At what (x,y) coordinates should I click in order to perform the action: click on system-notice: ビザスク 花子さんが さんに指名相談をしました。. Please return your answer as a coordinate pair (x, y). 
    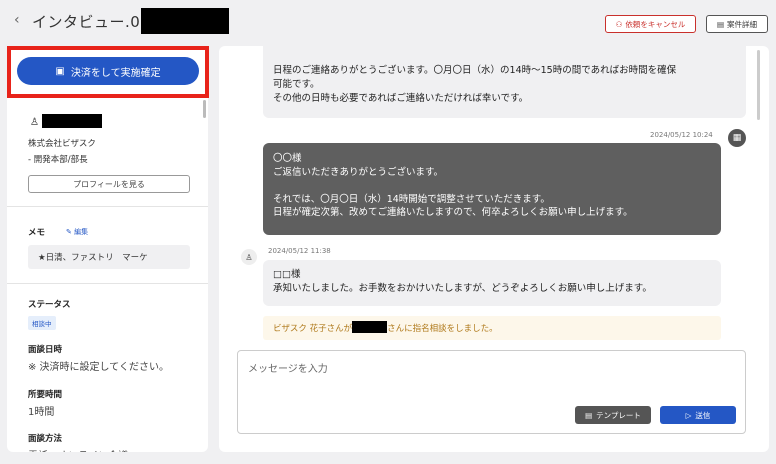
    Looking at the image, I should click on (492, 328).